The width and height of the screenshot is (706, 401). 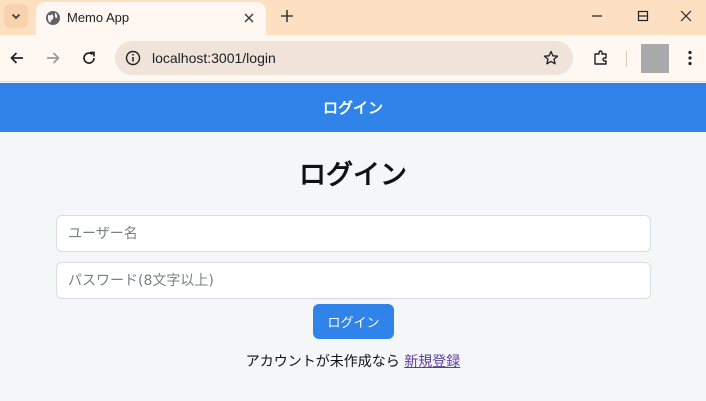 I want to click on back-arrow-icon, so click(x=16, y=58).